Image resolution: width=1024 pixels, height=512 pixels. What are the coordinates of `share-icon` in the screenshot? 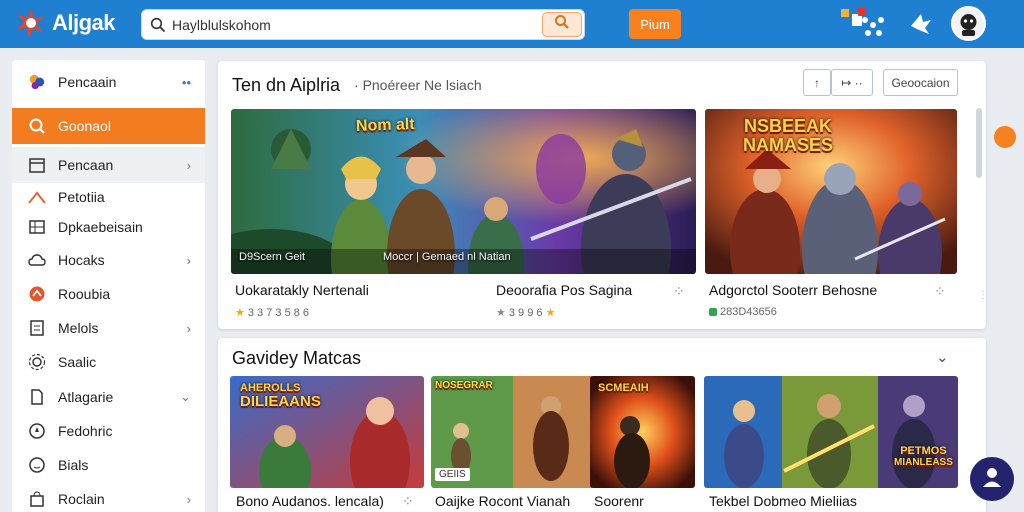 It's located at (873, 25).